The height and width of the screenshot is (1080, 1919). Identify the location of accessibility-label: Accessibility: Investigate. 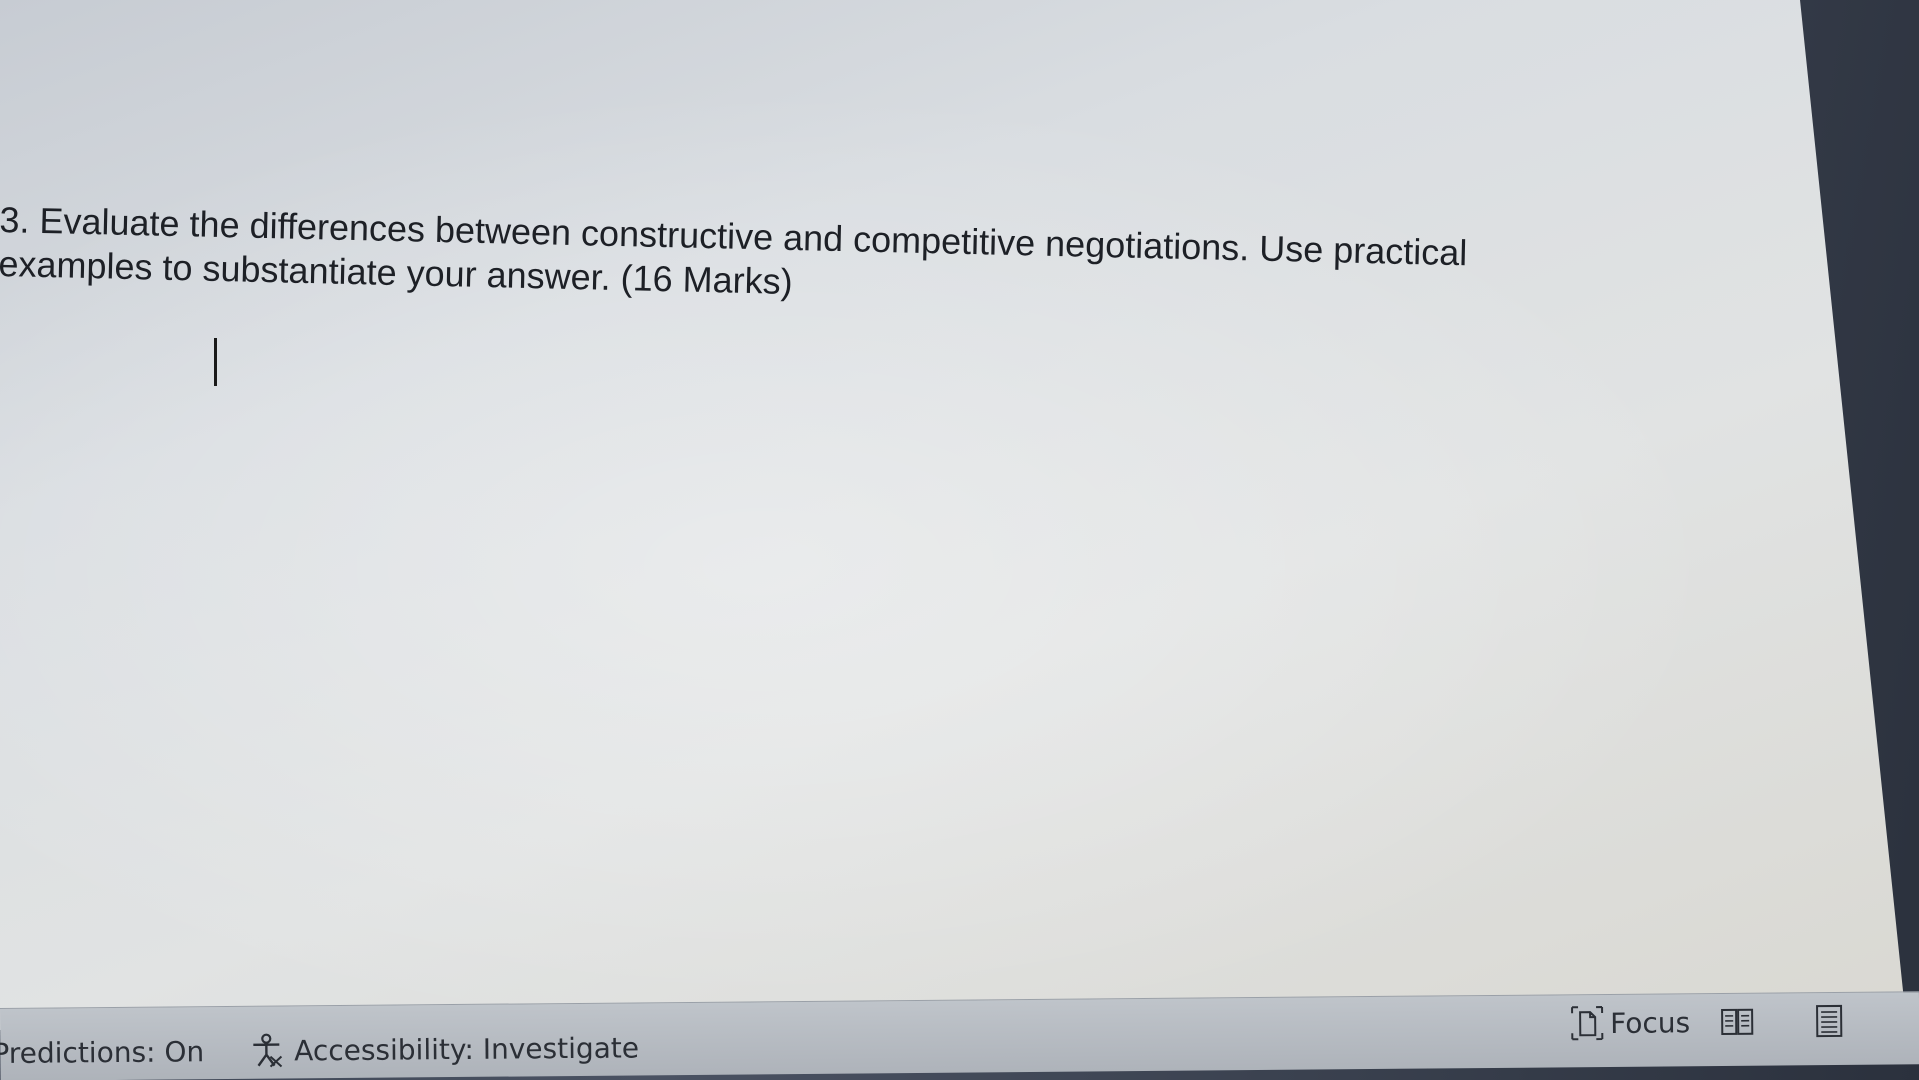
(467, 1048).